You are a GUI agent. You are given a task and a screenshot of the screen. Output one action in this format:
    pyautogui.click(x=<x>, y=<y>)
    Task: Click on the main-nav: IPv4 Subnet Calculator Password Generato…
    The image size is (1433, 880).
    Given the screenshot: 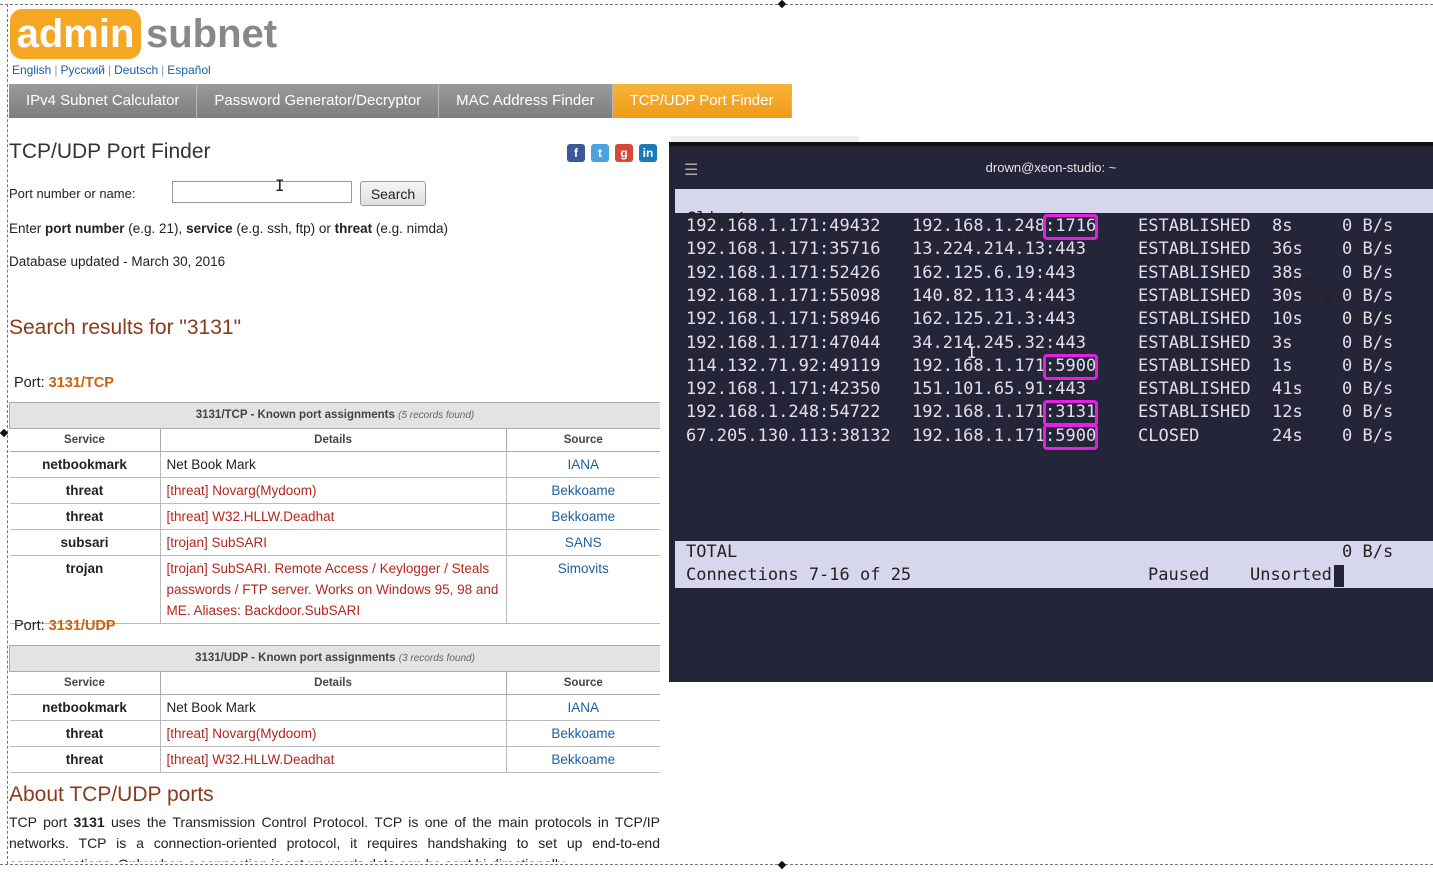 What is the action you would take?
    pyautogui.click(x=400, y=101)
    